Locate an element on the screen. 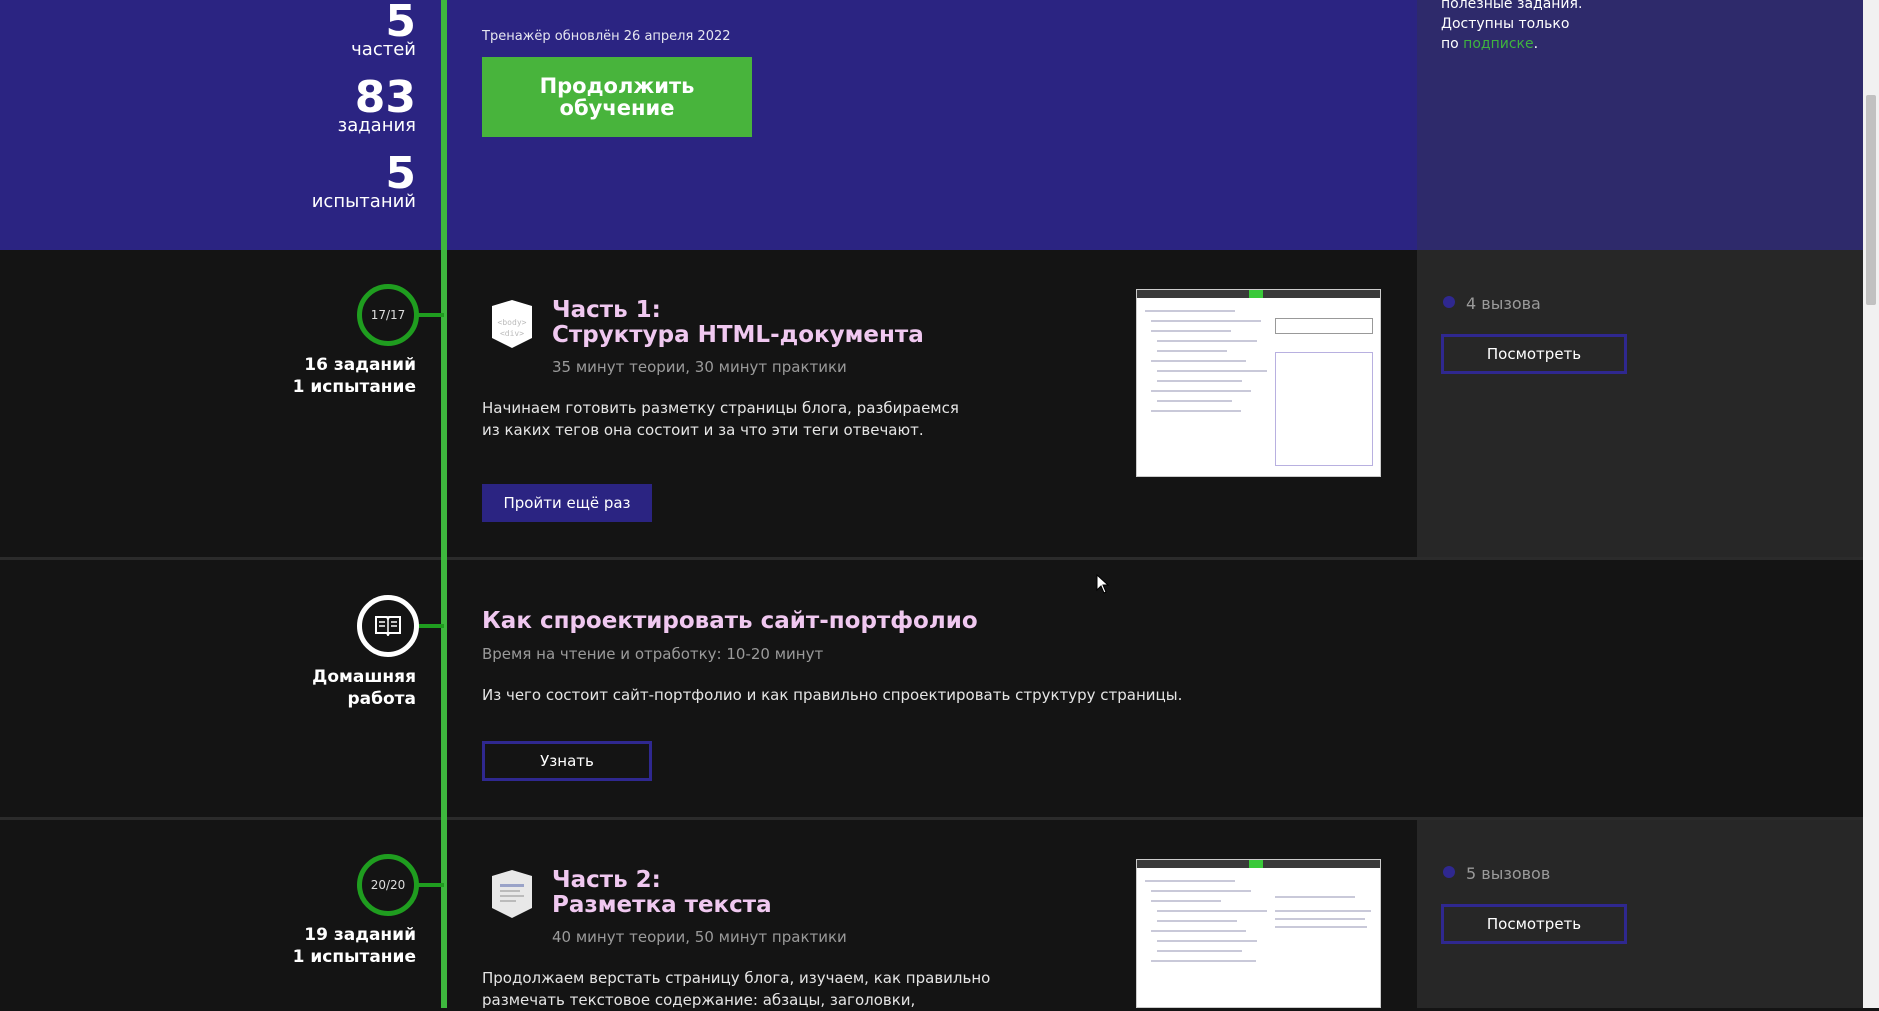 Image resolution: width=1879 pixels, height=1011 pixels. part1-challenges: 4 вызова is located at coordinates (1503, 303).